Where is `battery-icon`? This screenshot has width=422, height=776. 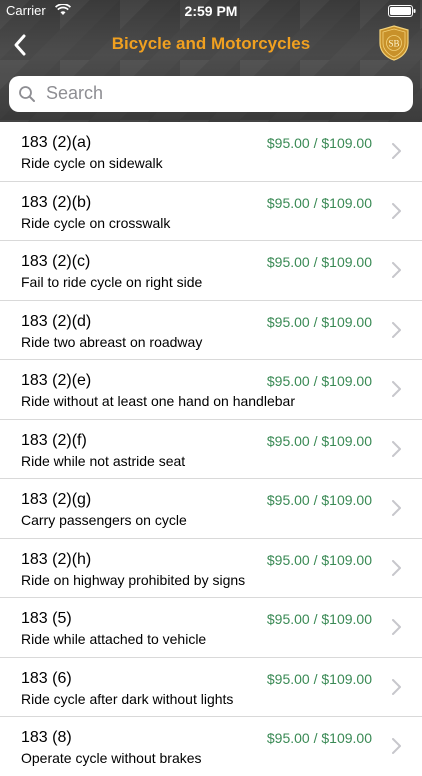 battery-icon is located at coordinates (402, 11).